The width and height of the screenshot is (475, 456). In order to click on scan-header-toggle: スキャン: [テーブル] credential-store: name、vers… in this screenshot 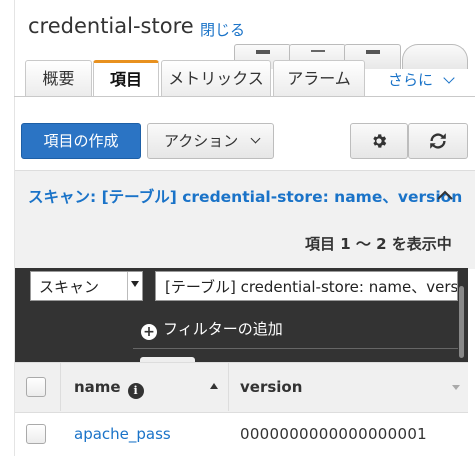, I will do `click(245, 196)`.